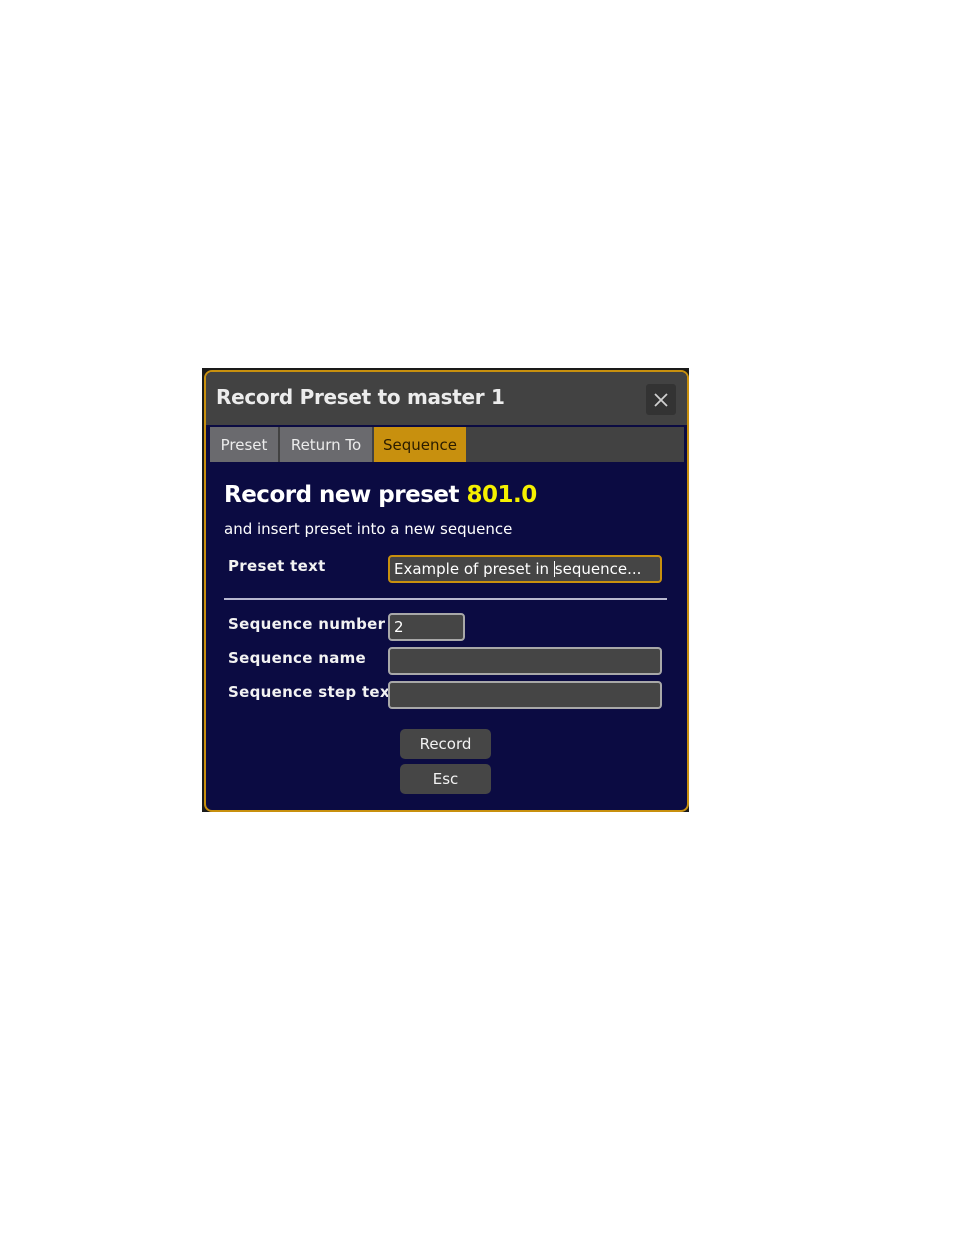  What do you see at coordinates (307, 624) in the screenshot?
I see `sequence-number-label: Sequence number` at bounding box center [307, 624].